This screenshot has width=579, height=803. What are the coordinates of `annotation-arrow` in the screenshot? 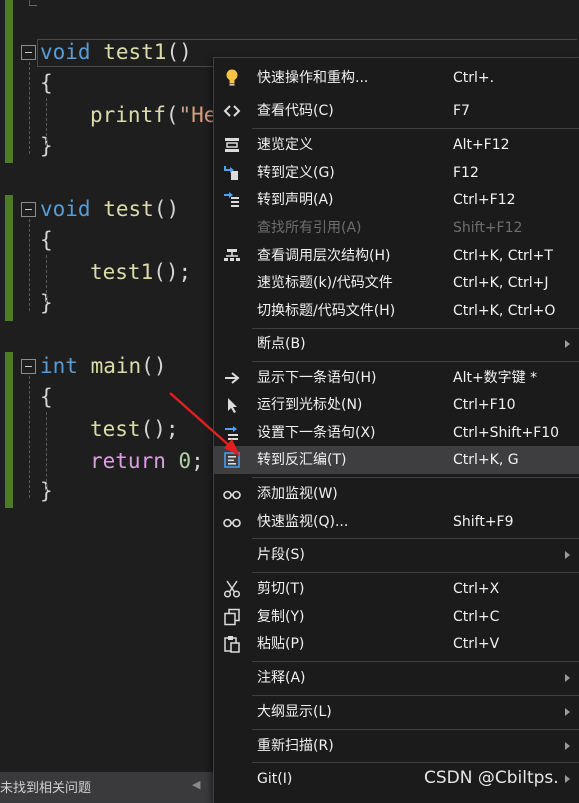 It's located at (204, 424).